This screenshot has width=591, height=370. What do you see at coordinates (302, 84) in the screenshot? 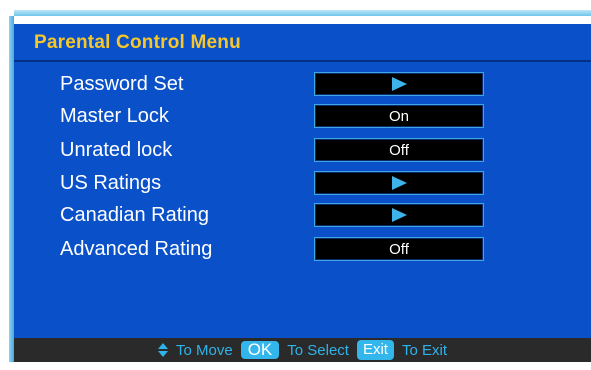
I see `menu-item-password-set: Password Set` at bounding box center [302, 84].